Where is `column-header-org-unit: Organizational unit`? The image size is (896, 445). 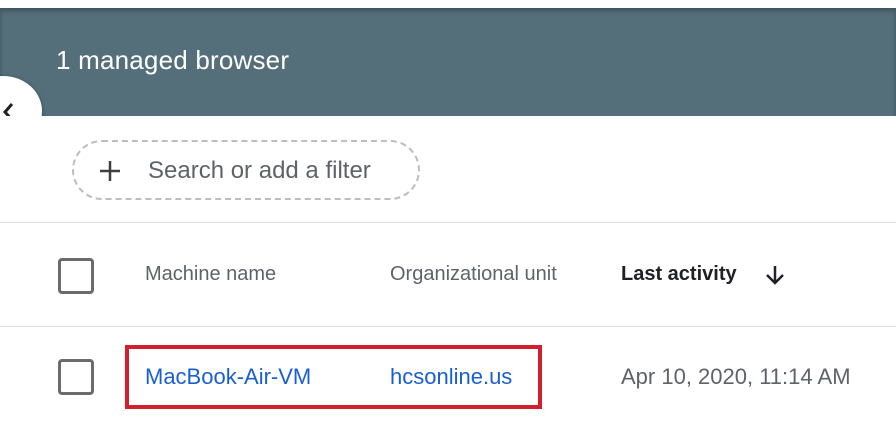
column-header-org-unit: Organizational unit is located at coordinates (473, 274).